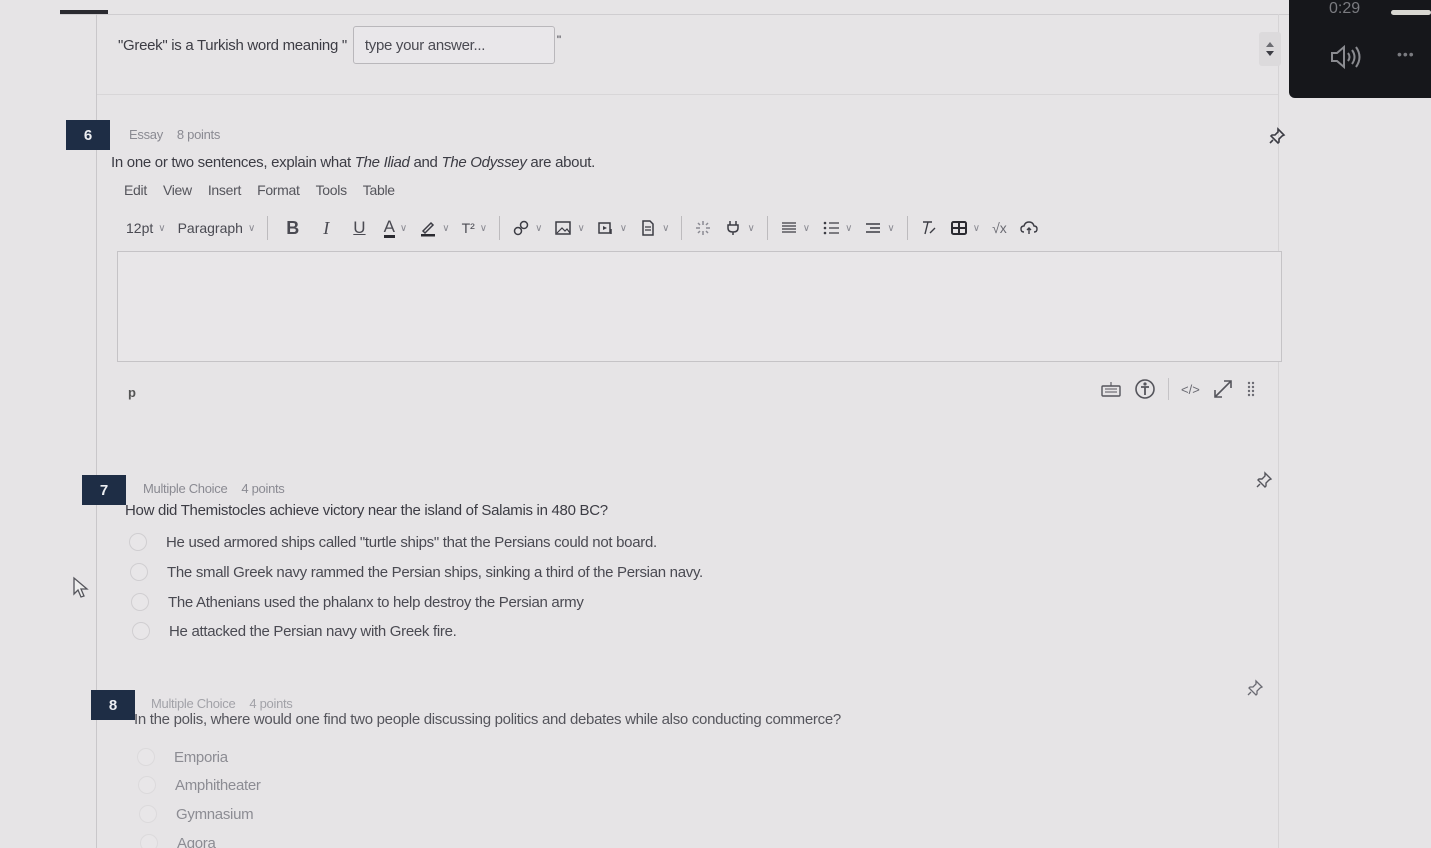 The image size is (1431, 848). I want to click on numbered-list-button: ∨, so click(879, 228).